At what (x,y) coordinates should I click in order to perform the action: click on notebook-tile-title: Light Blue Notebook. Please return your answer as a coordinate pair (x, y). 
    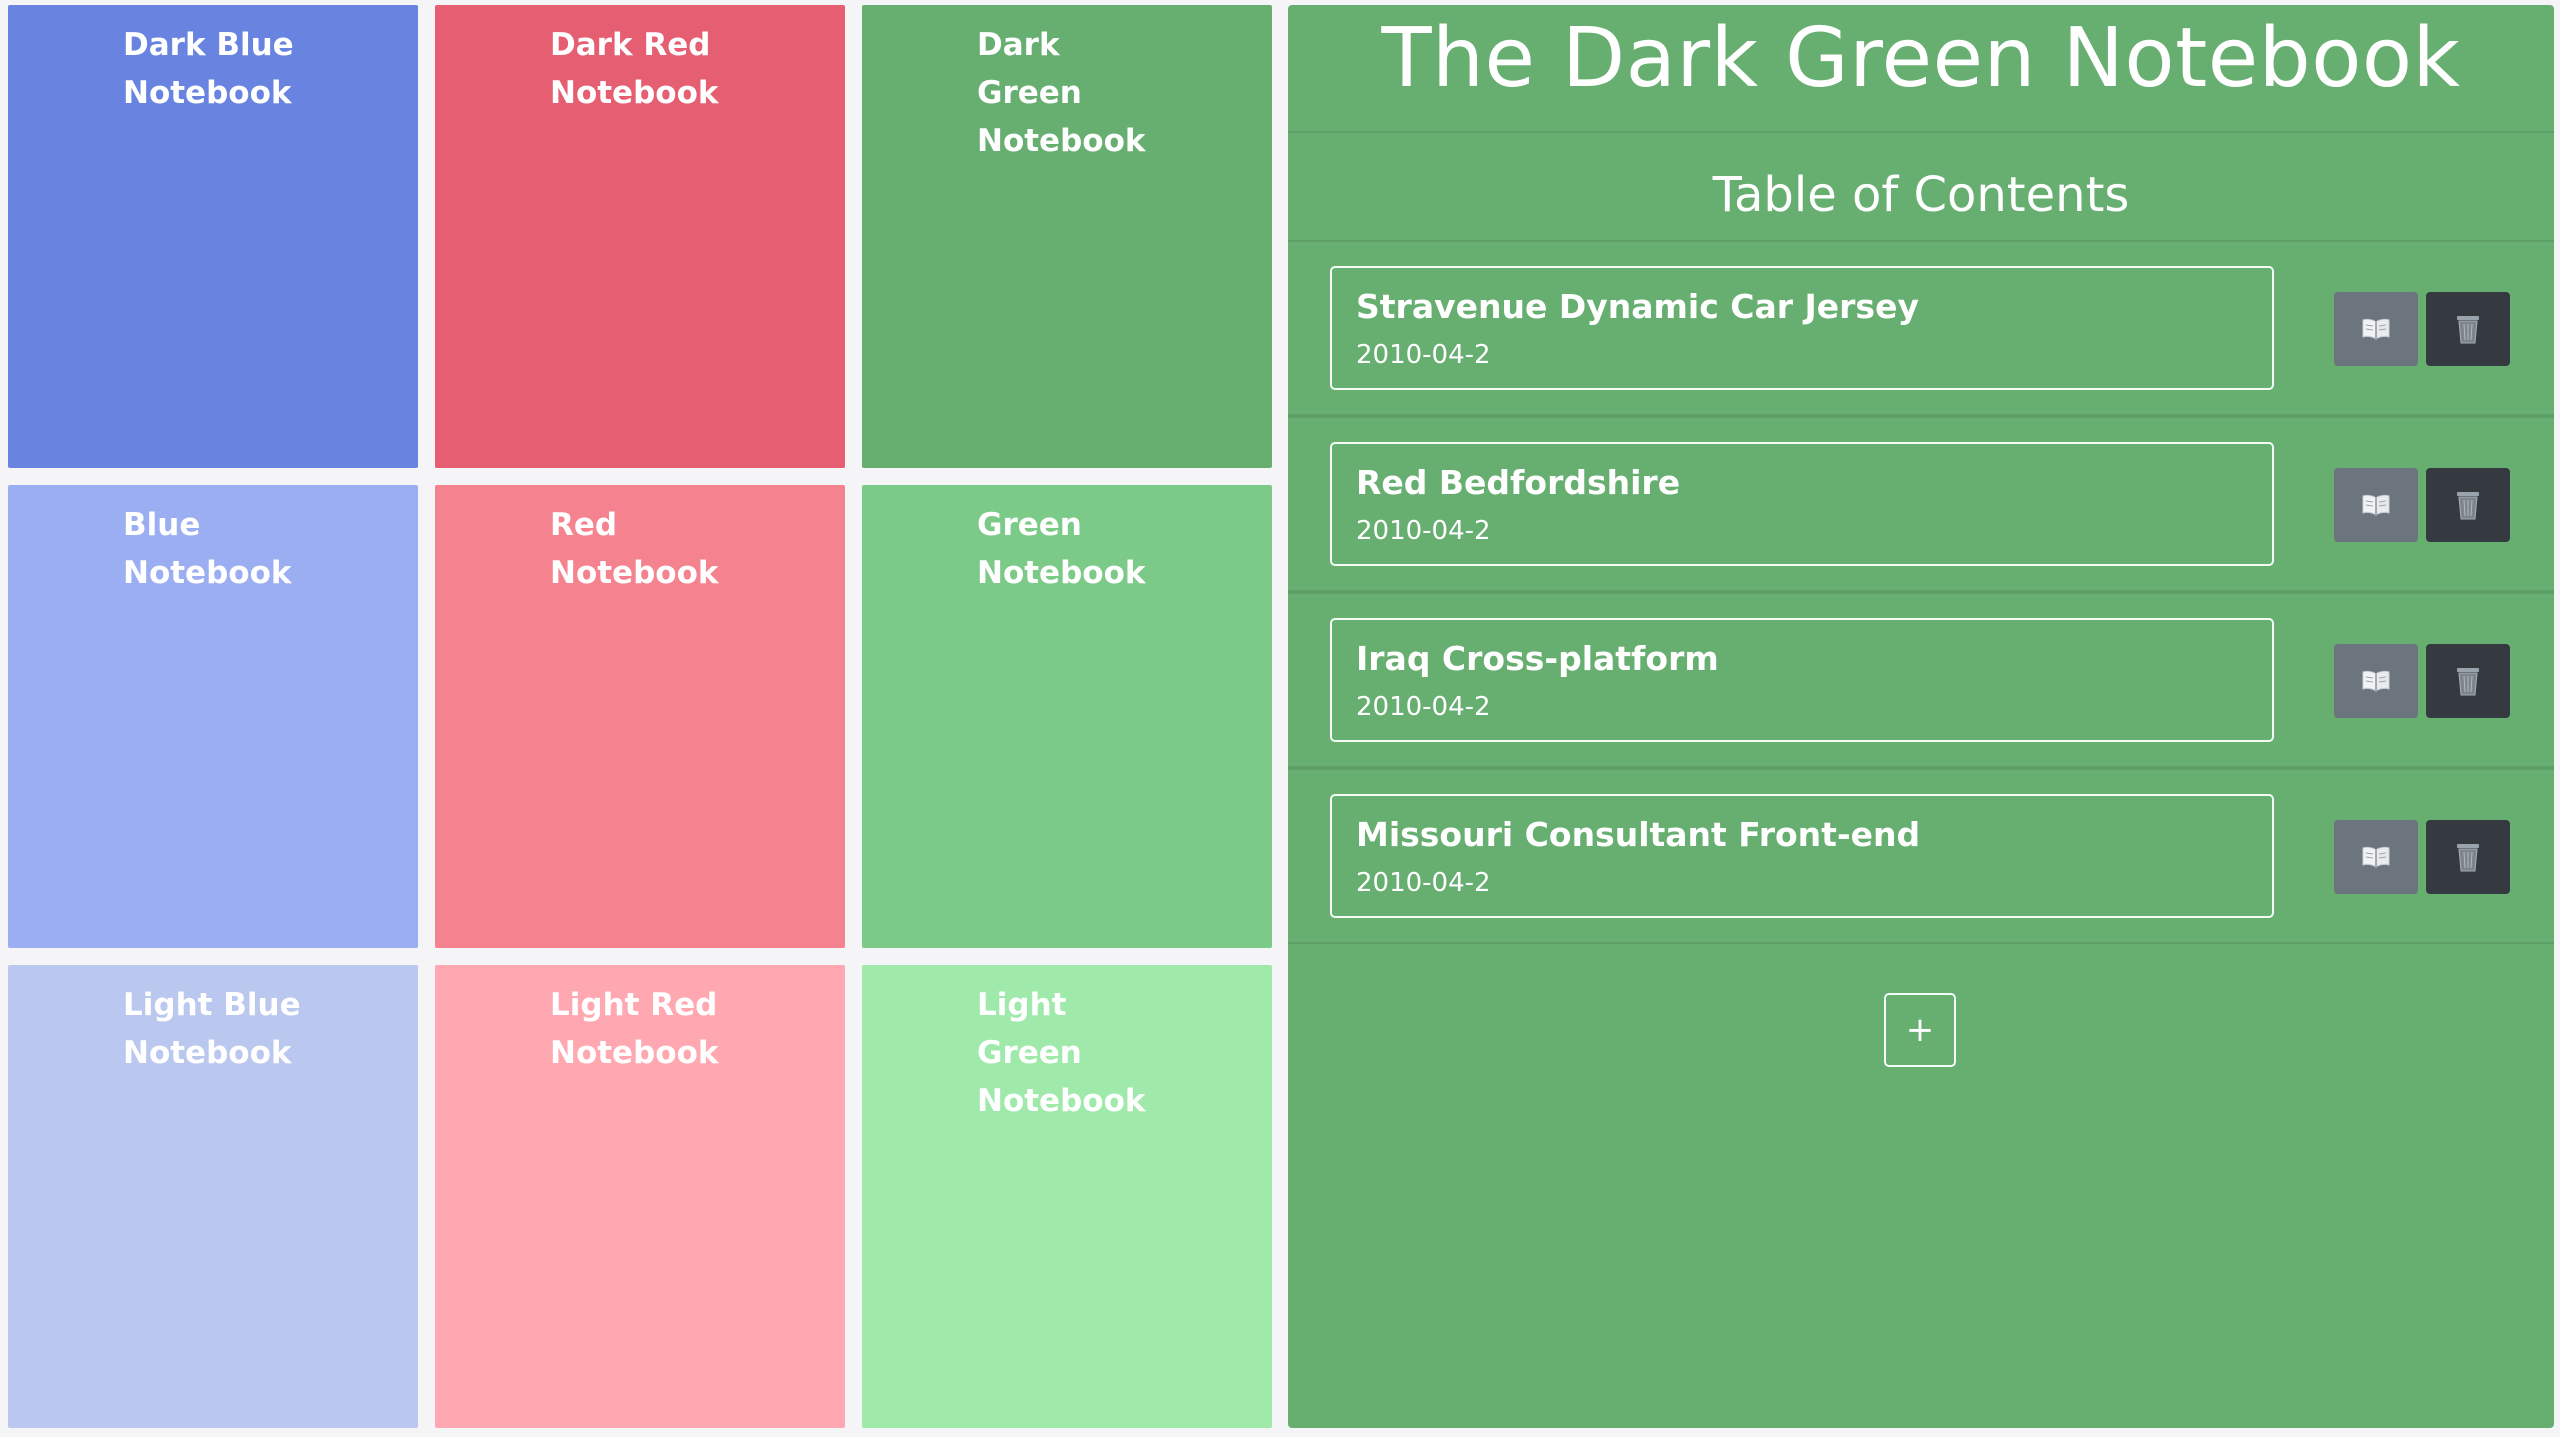
    Looking at the image, I should click on (212, 1029).